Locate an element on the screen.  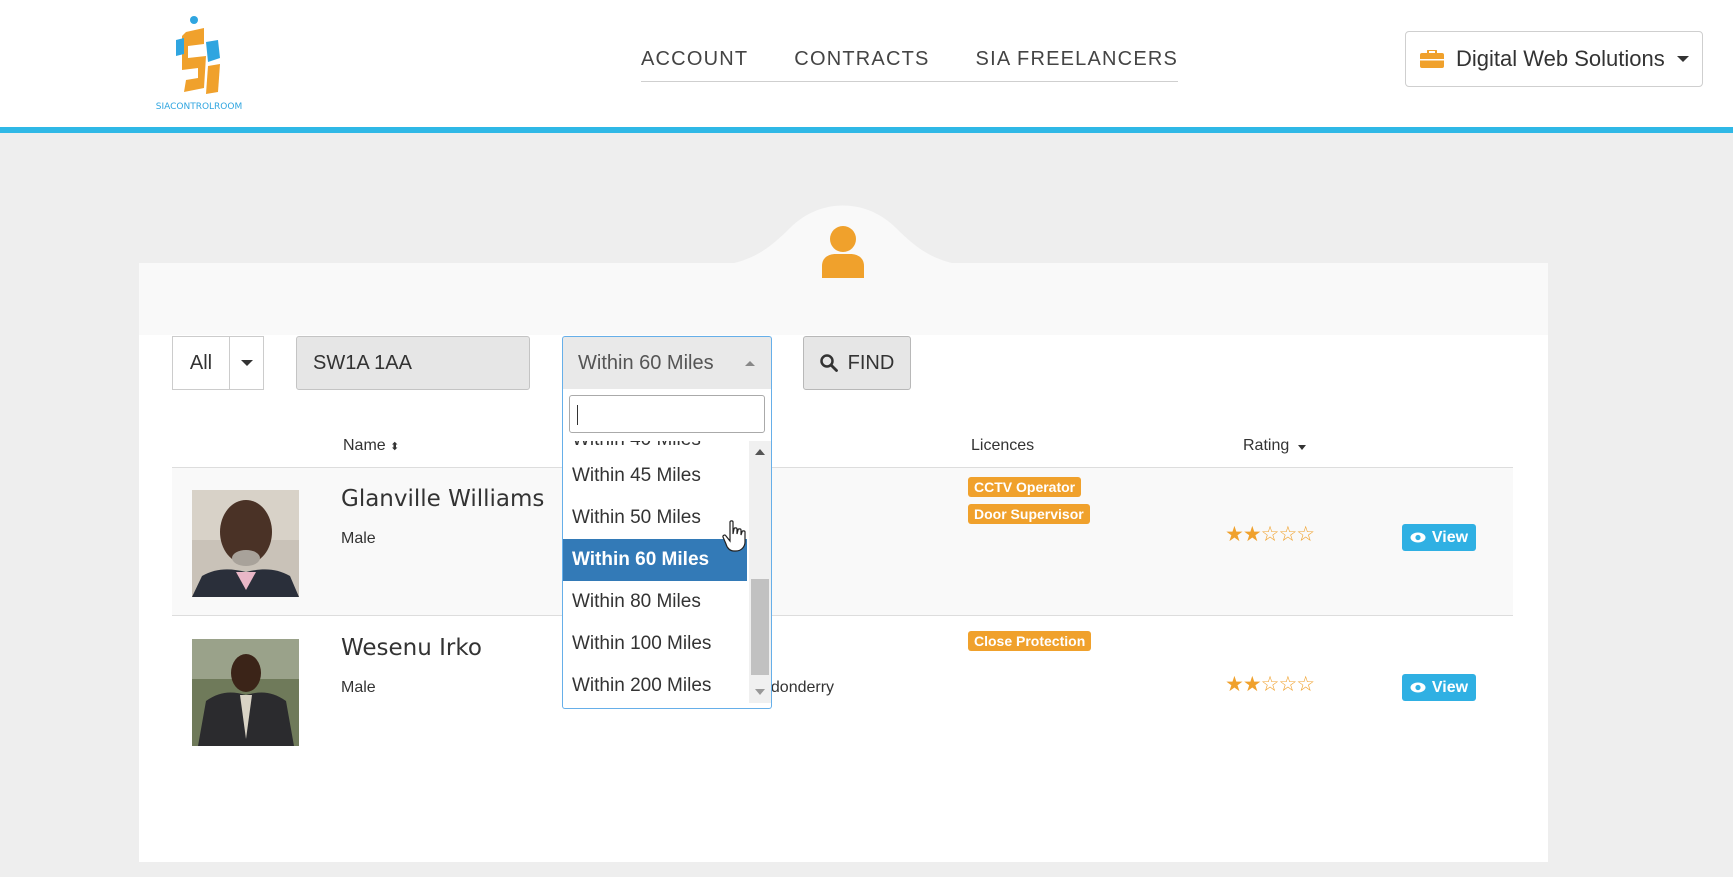
type-select-value: All is located at coordinates (201, 363).